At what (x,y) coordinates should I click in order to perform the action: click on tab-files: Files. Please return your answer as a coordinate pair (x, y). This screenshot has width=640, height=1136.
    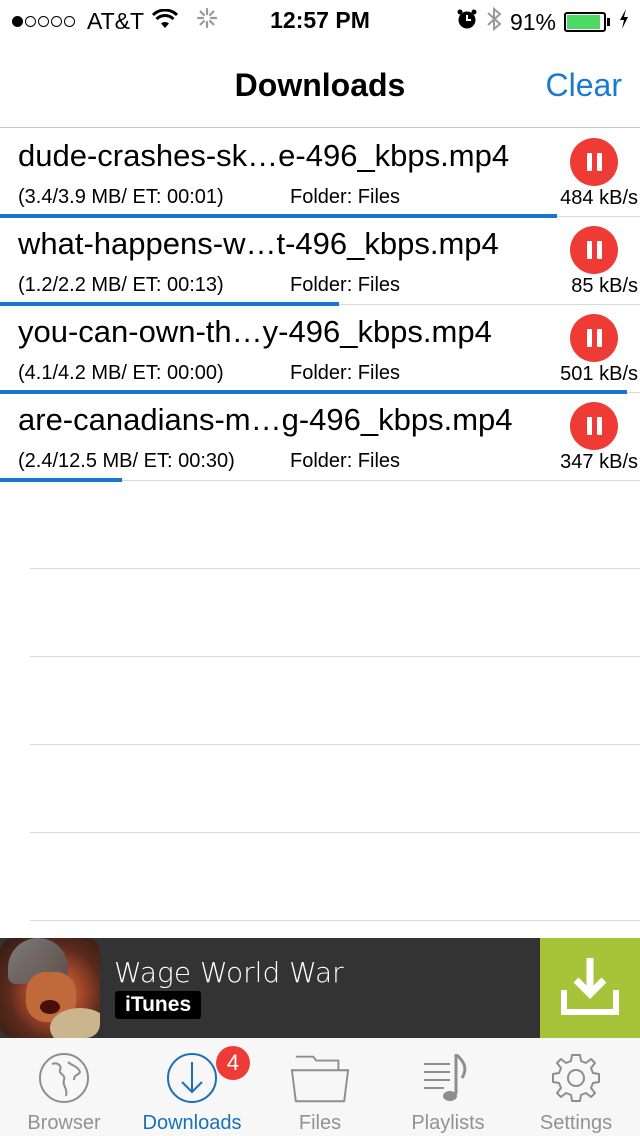
    Looking at the image, I should click on (320, 1087).